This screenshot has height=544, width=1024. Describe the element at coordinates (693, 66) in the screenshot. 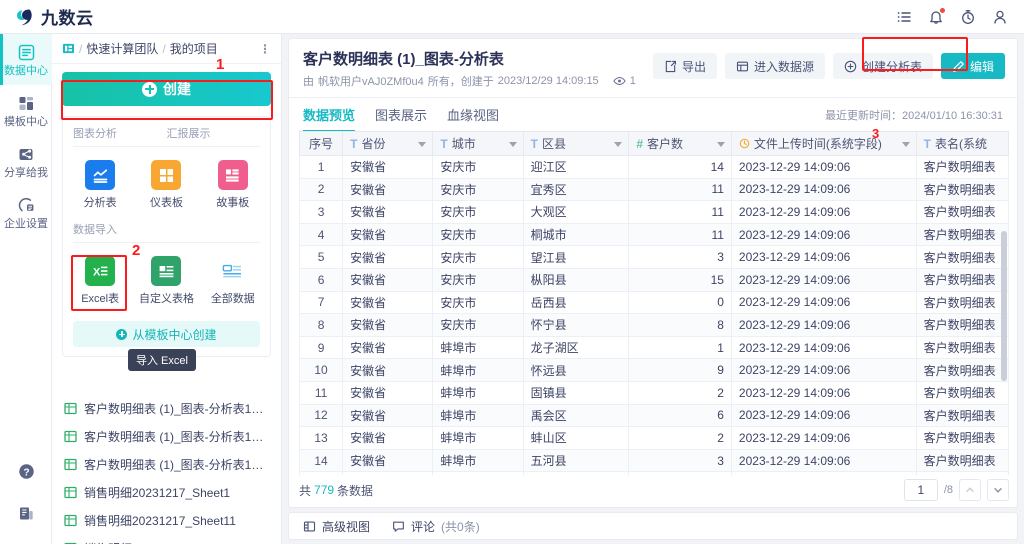

I see `export-label: 导出` at that location.